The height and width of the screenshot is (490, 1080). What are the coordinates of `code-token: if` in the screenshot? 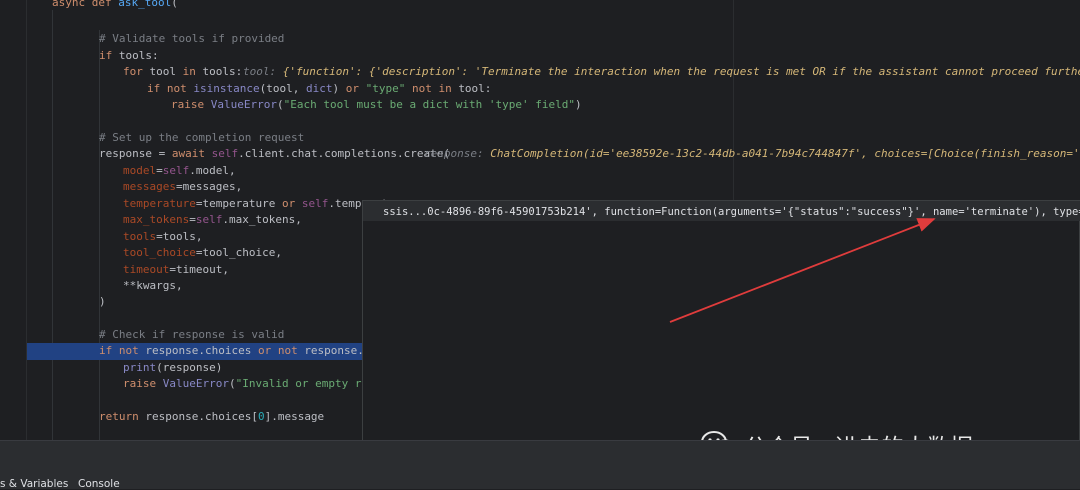 It's located at (109, 55).